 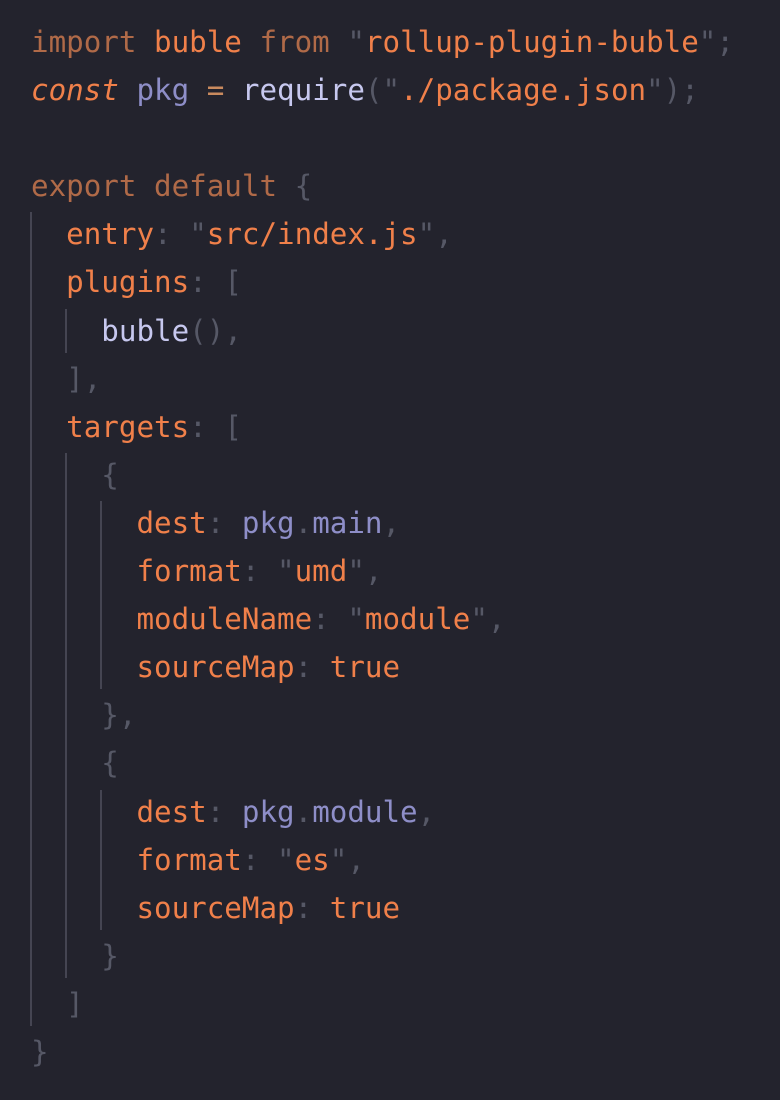 I want to click on code-token: },, so click(x=119, y=715).